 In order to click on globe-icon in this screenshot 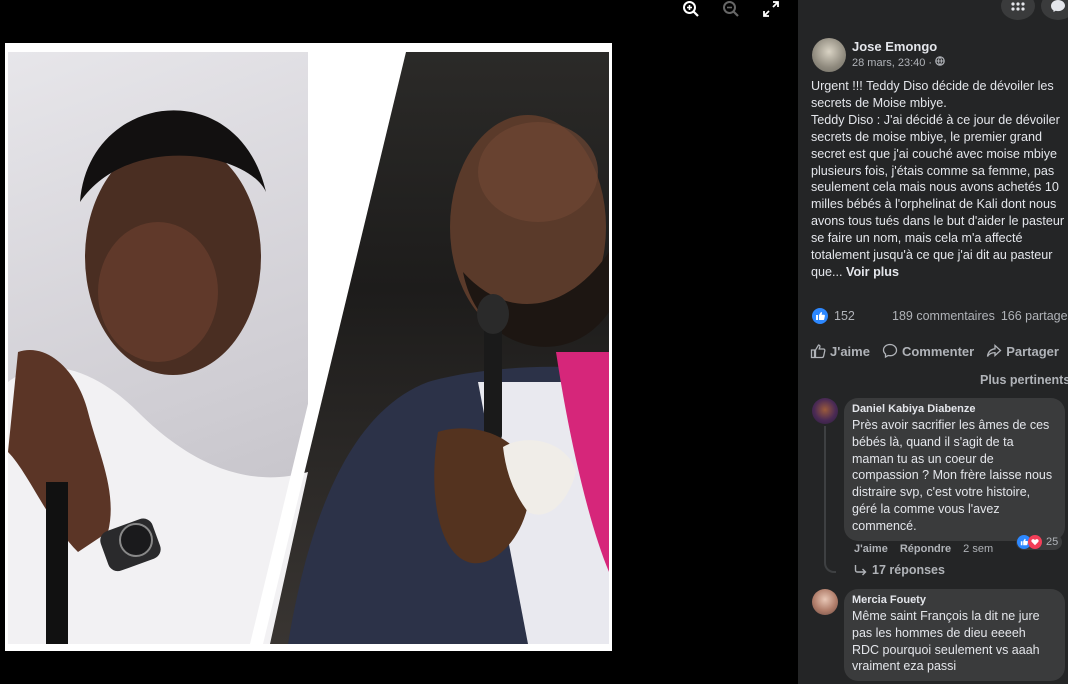, I will do `click(940, 62)`.